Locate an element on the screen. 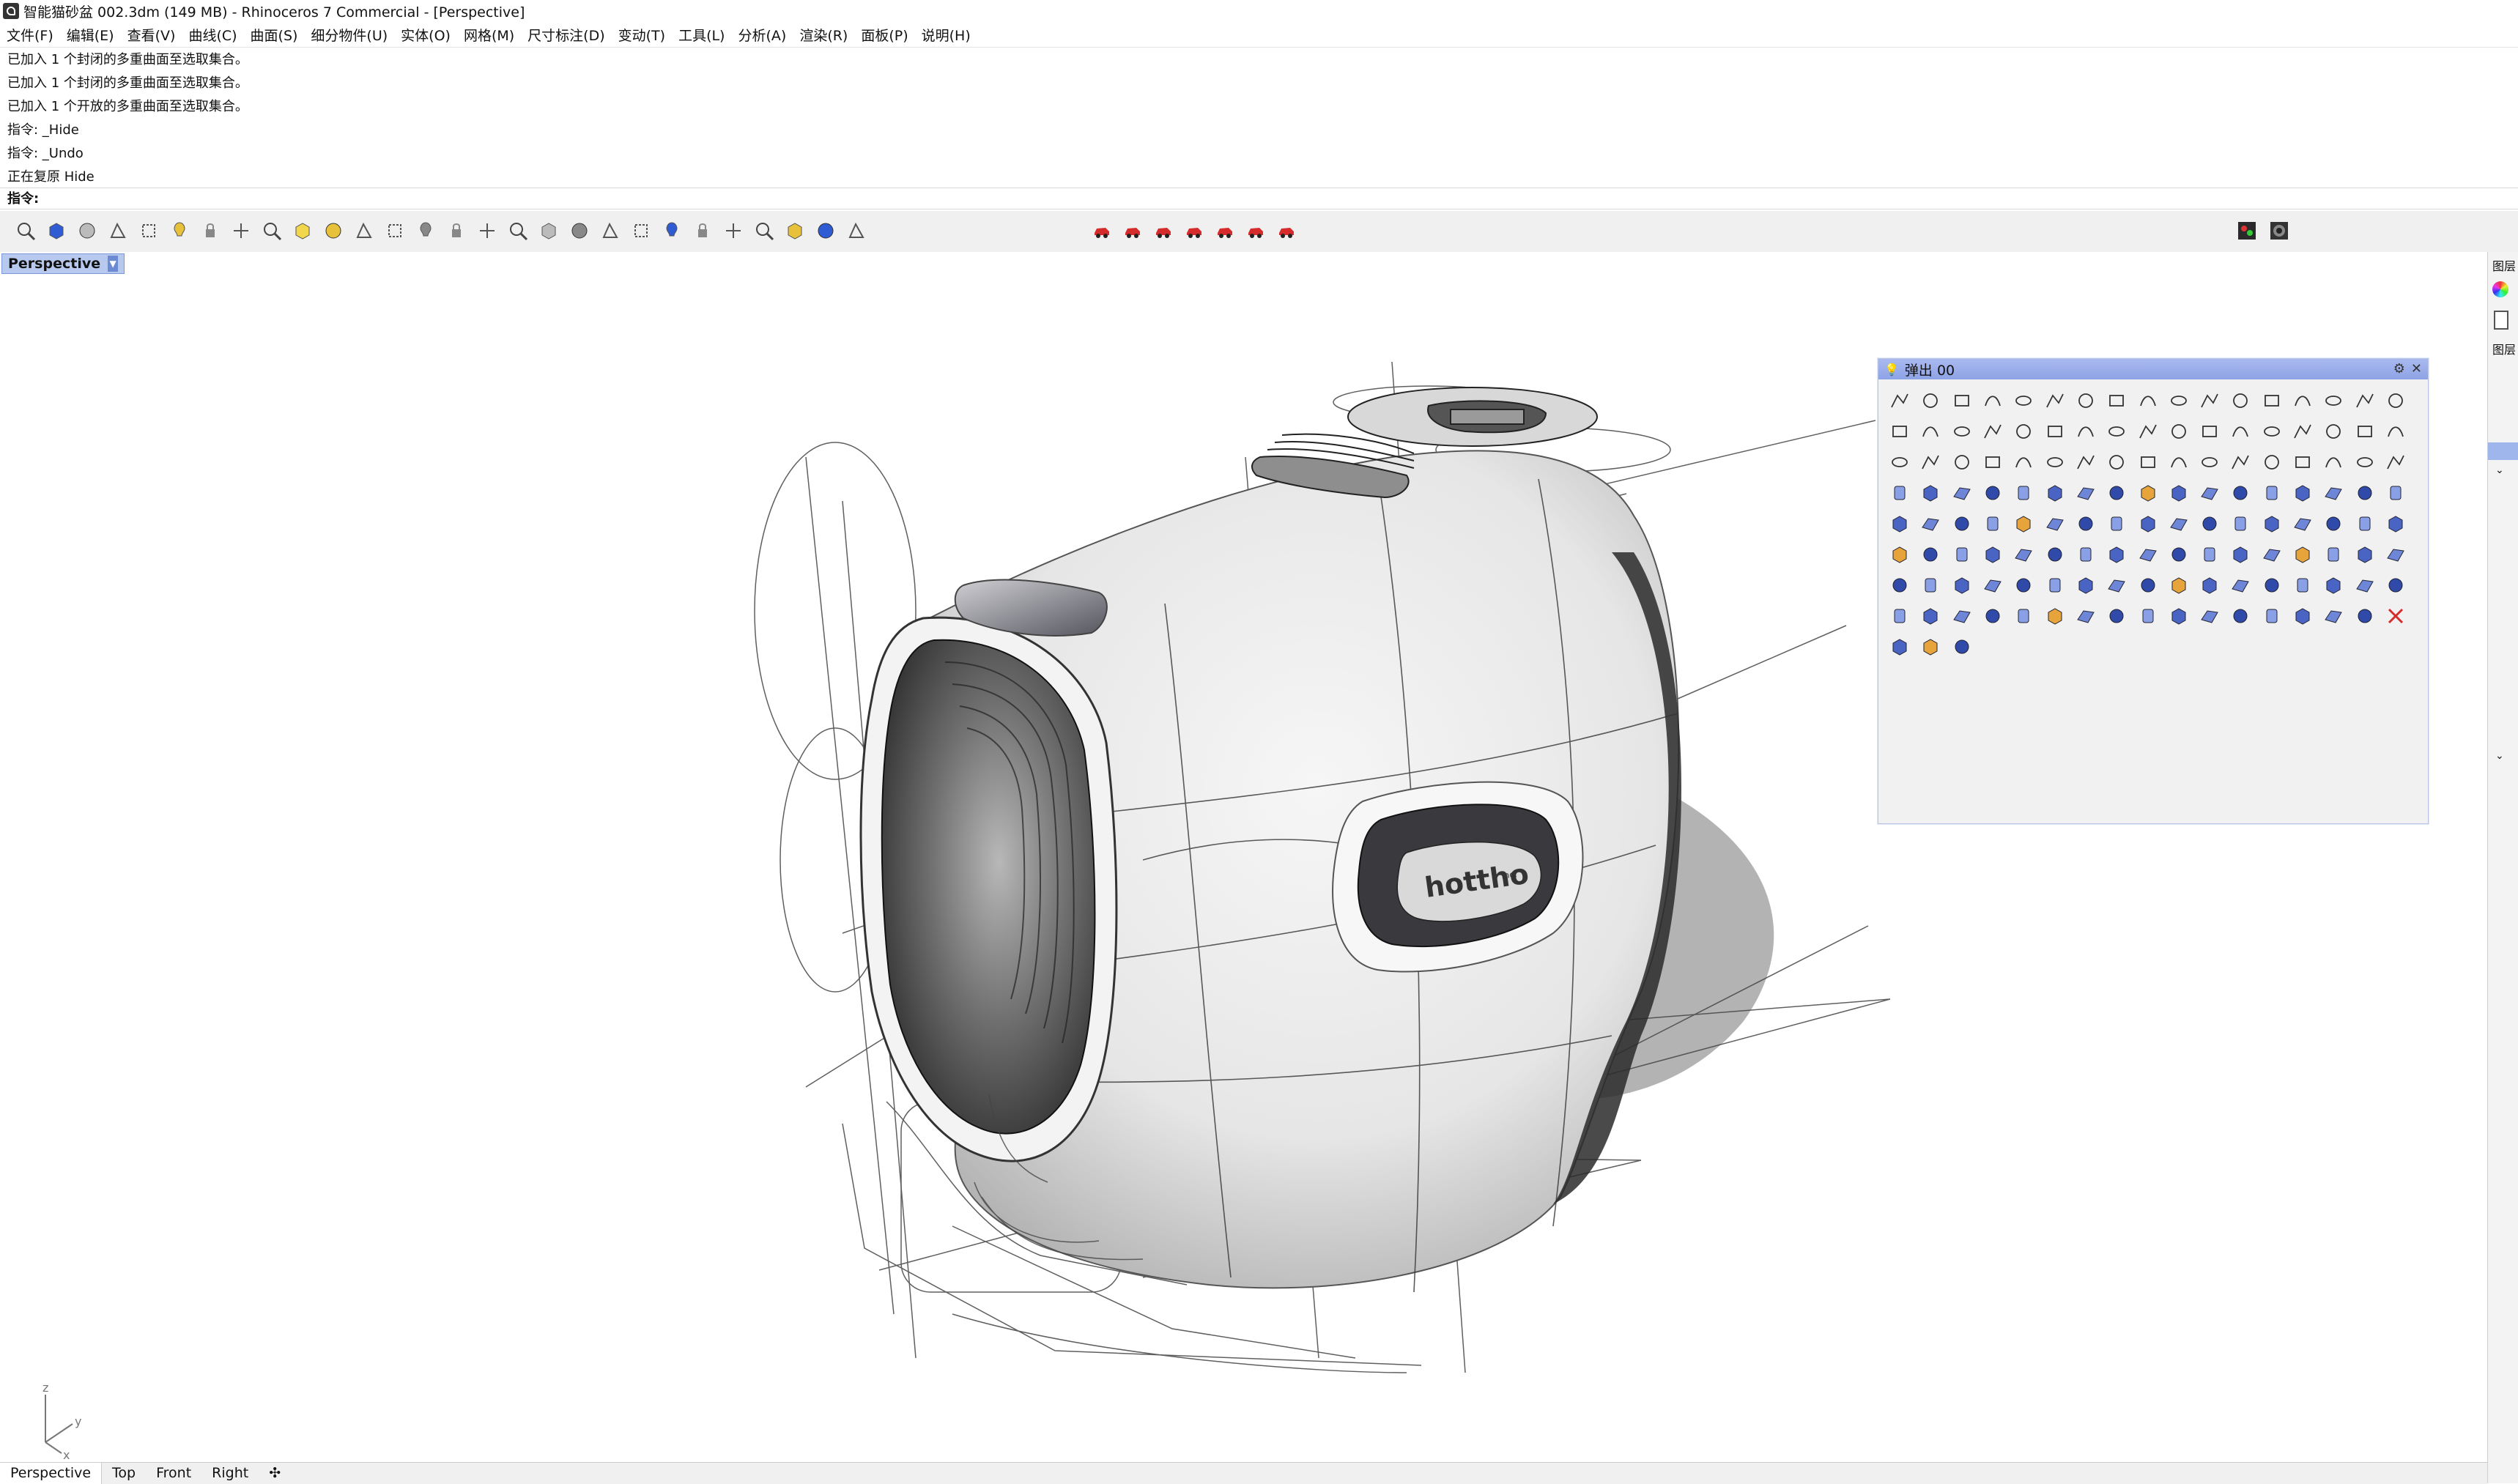 Image resolution: width=2518 pixels, height=1484 pixels. menu-help: 说明(H) is located at coordinates (946, 35).